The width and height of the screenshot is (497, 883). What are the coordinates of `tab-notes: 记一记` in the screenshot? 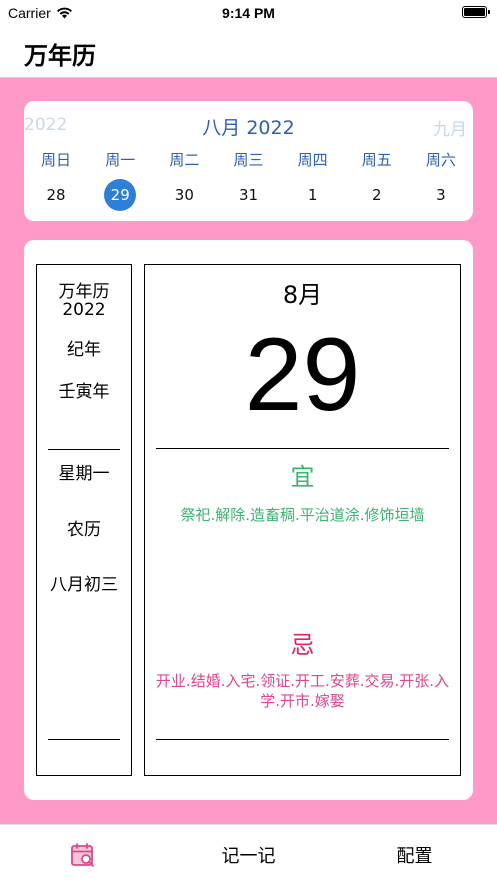 It's located at (248, 854).